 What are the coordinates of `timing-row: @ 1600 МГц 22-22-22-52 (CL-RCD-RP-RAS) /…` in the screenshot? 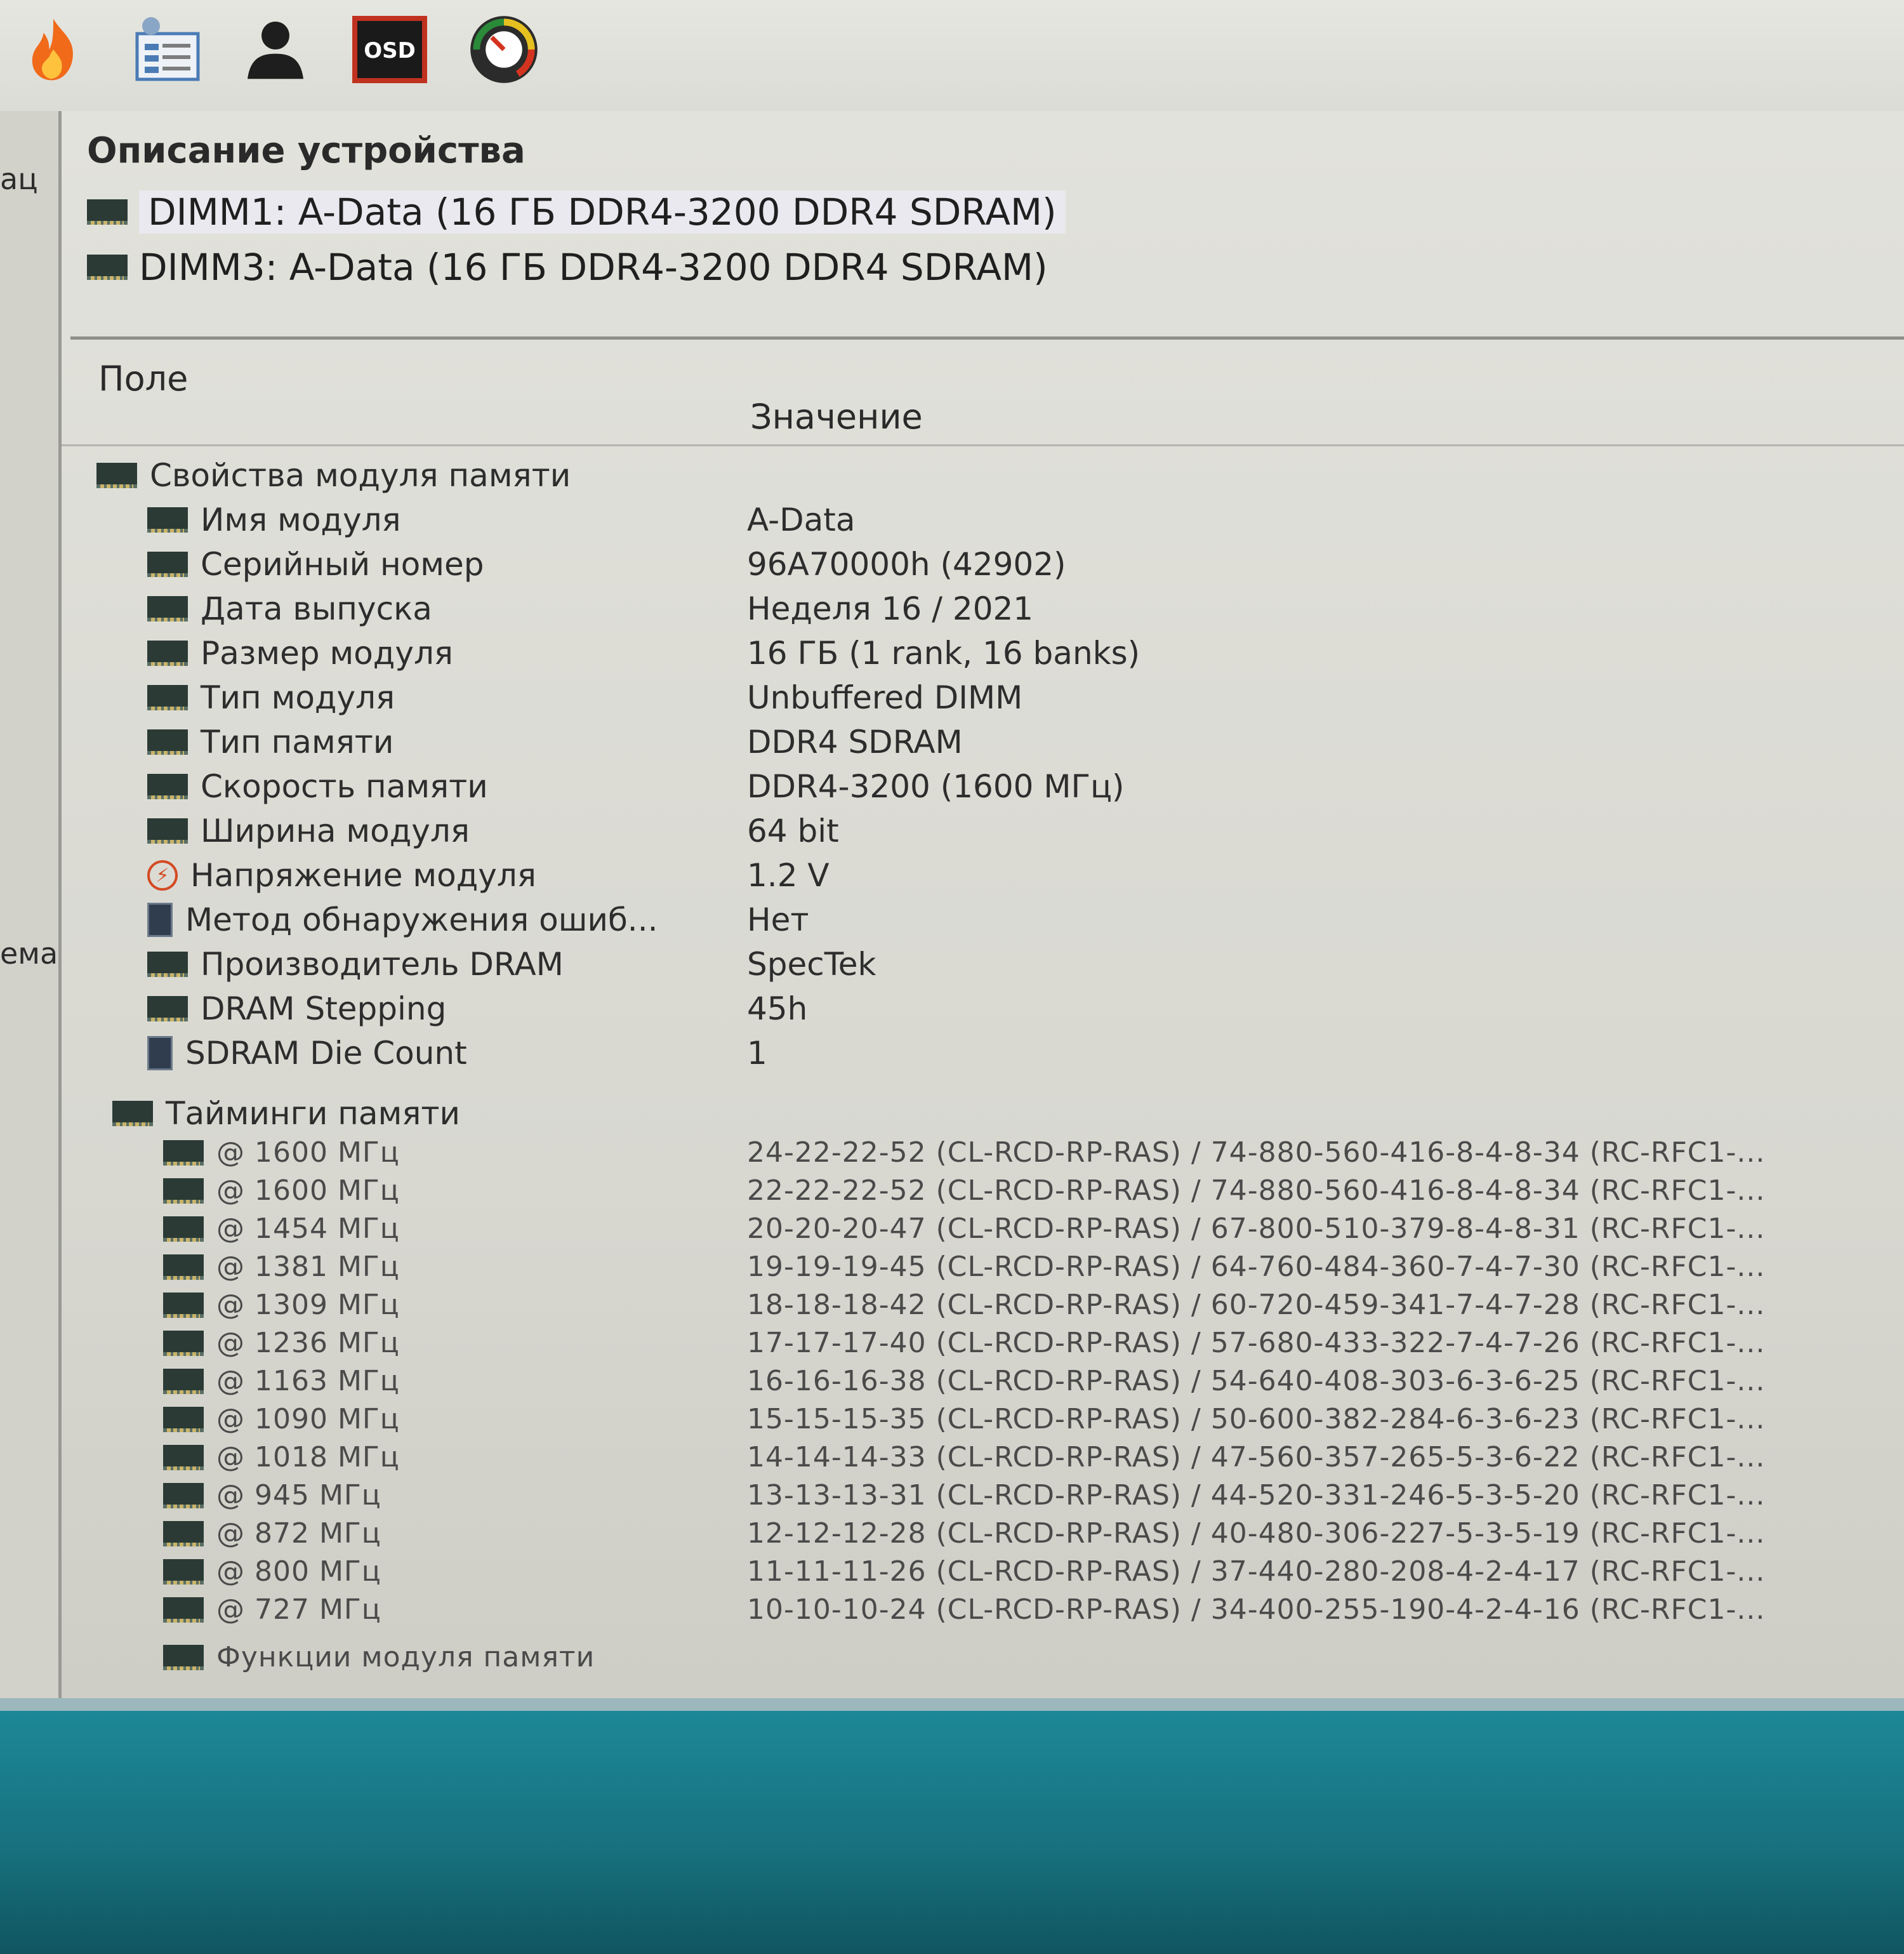 It's located at (982, 1195).